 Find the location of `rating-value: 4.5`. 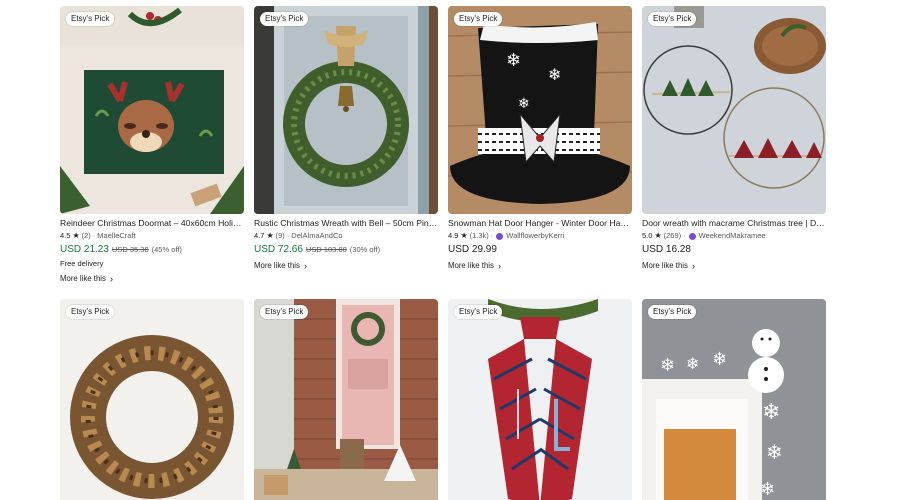

rating-value: 4.5 is located at coordinates (65, 235).